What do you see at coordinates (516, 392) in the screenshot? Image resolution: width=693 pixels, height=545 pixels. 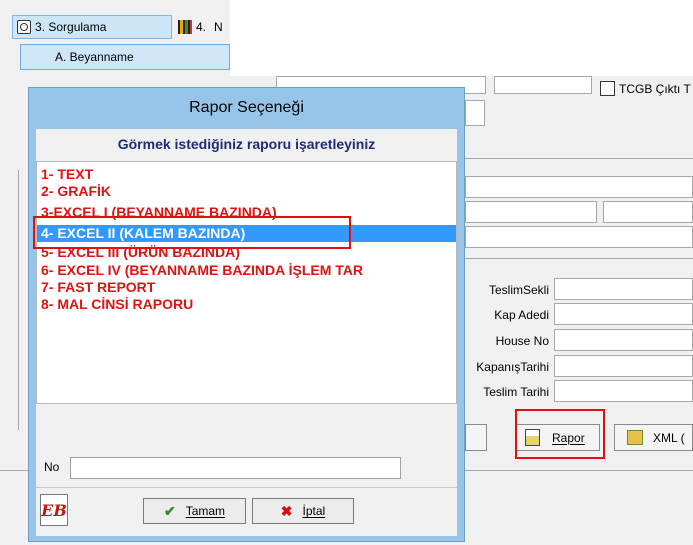 I see `field-label-teslim-tarihi: Teslim Tarihi` at bounding box center [516, 392].